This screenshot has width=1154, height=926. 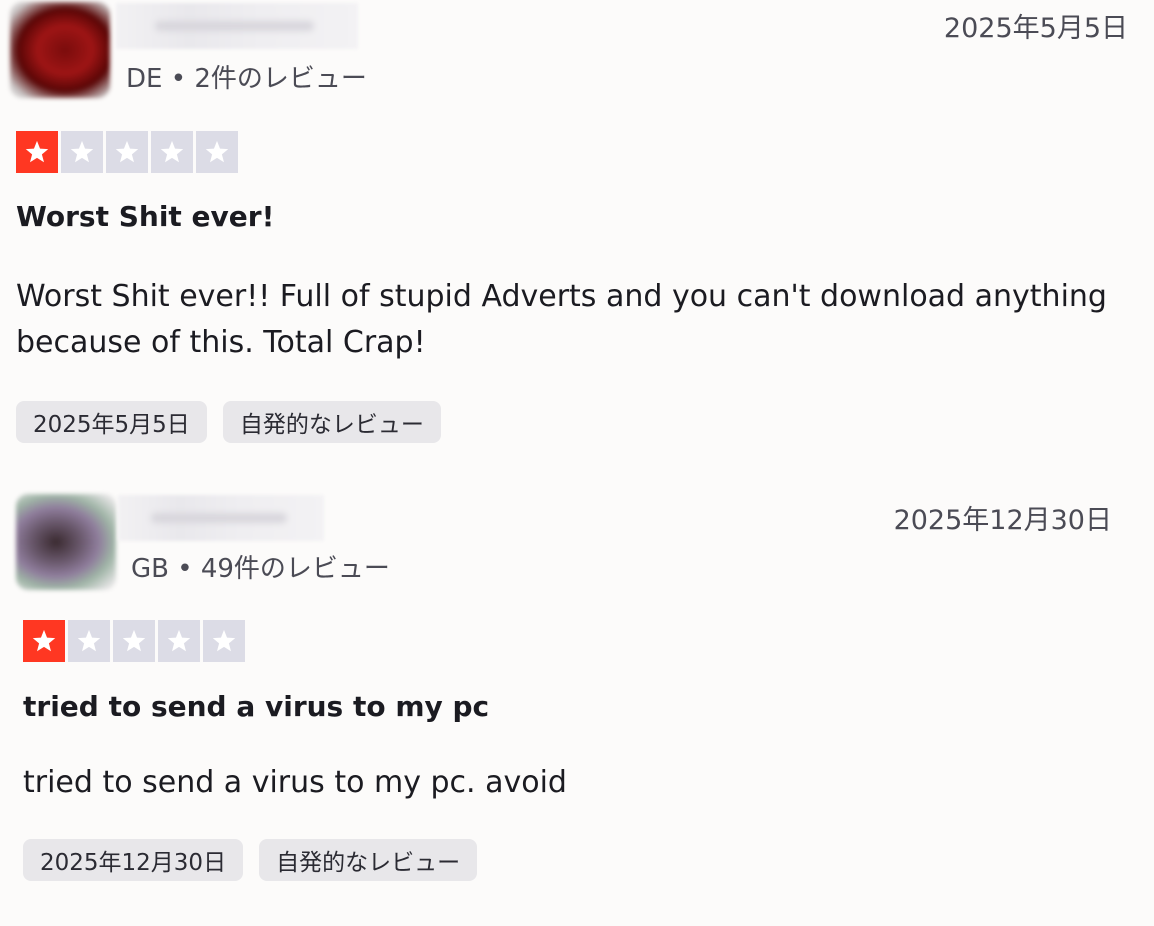 I want to click on review-tags: 2025年12月30日 自発的なレビュー, so click(x=250, y=860).